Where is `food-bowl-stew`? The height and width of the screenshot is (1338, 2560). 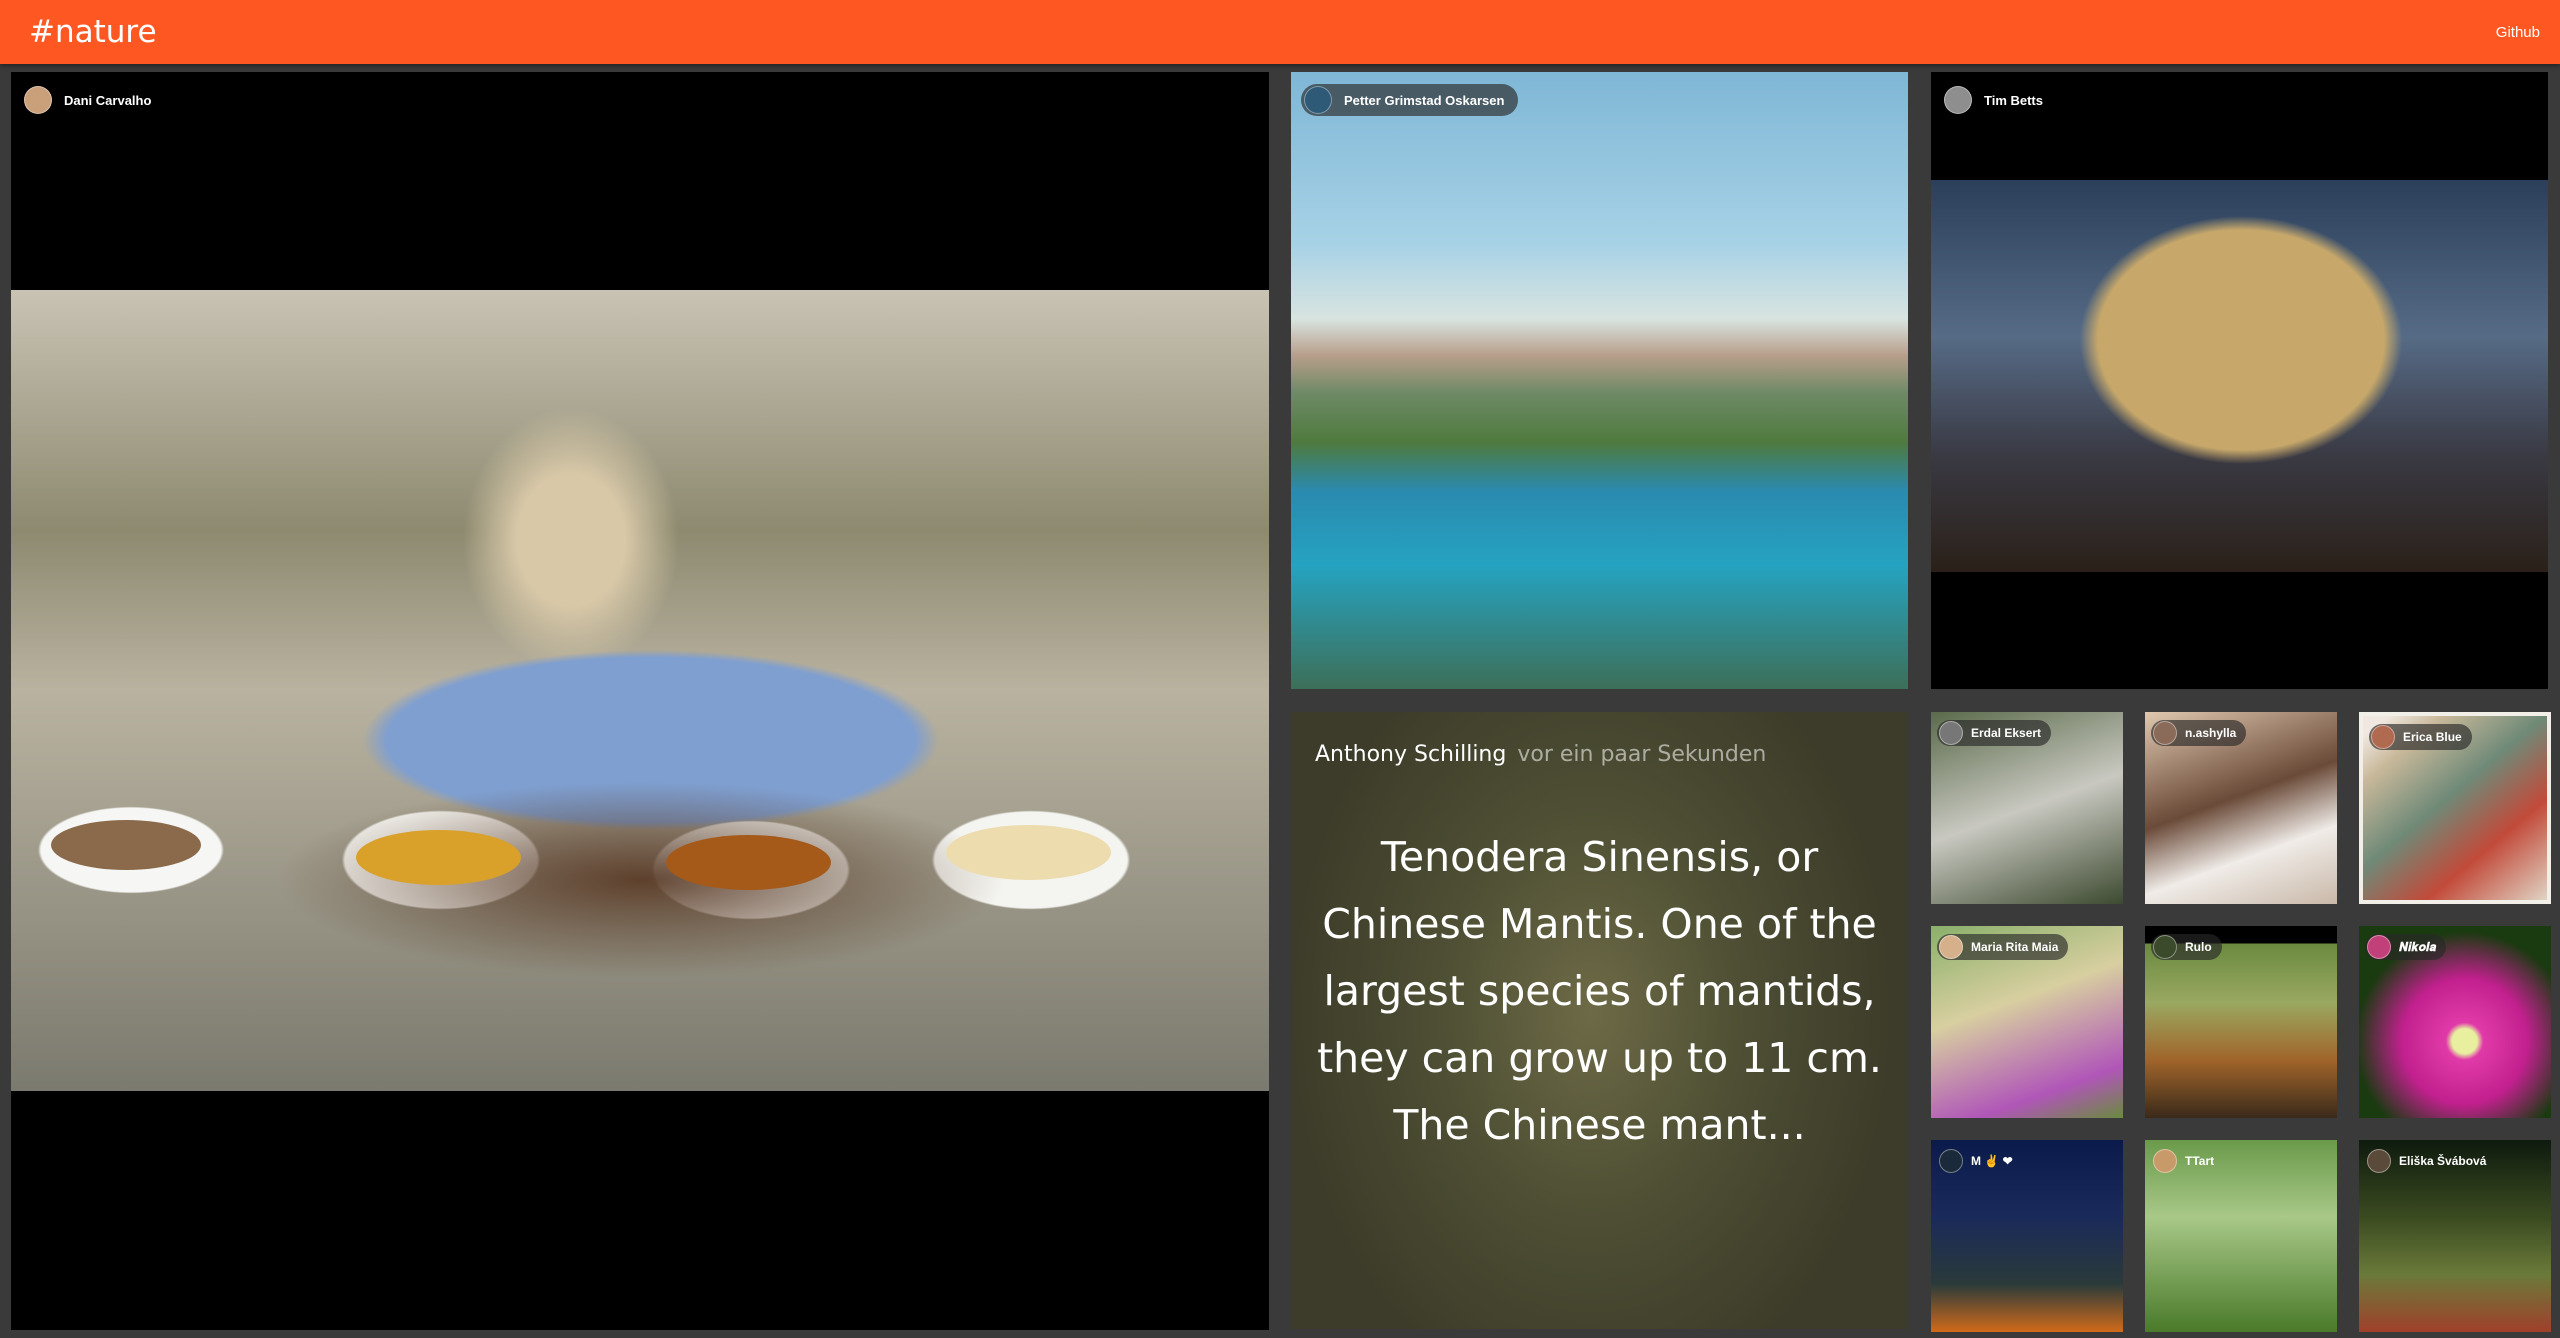 food-bowl-stew is located at coordinates (748, 862).